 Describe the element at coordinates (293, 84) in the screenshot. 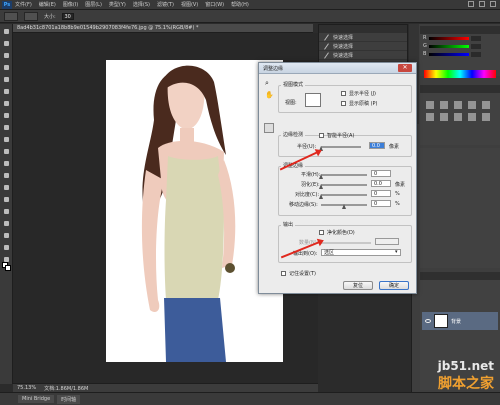

I see `view-mode-label: 视图模式` at that location.